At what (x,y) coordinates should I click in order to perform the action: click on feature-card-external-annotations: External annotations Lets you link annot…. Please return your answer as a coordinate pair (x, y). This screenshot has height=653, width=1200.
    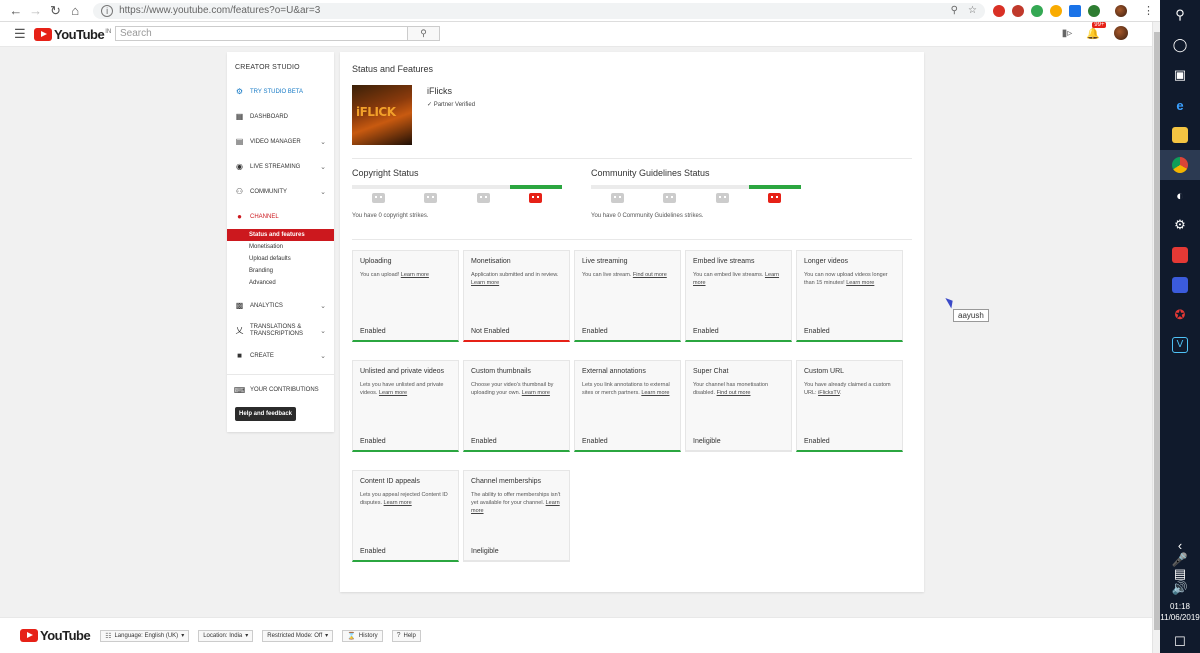
    Looking at the image, I should click on (627, 406).